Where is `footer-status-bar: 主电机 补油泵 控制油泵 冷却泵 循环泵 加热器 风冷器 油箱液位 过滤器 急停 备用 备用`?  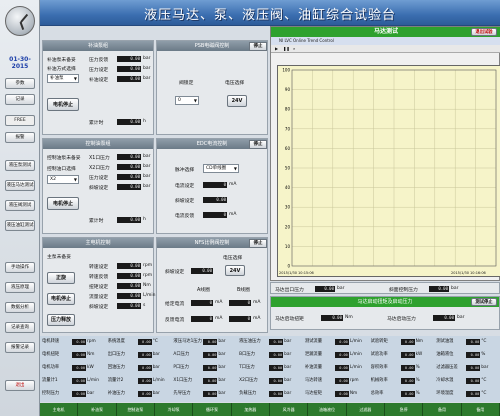
footer-status-bar: 主电机 补油泵 控制油泵 冷却泵 循环泵 加热器 风冷器 油箱液位 过滤器 急停 备用 备用 is located at coordinates (270, 409).